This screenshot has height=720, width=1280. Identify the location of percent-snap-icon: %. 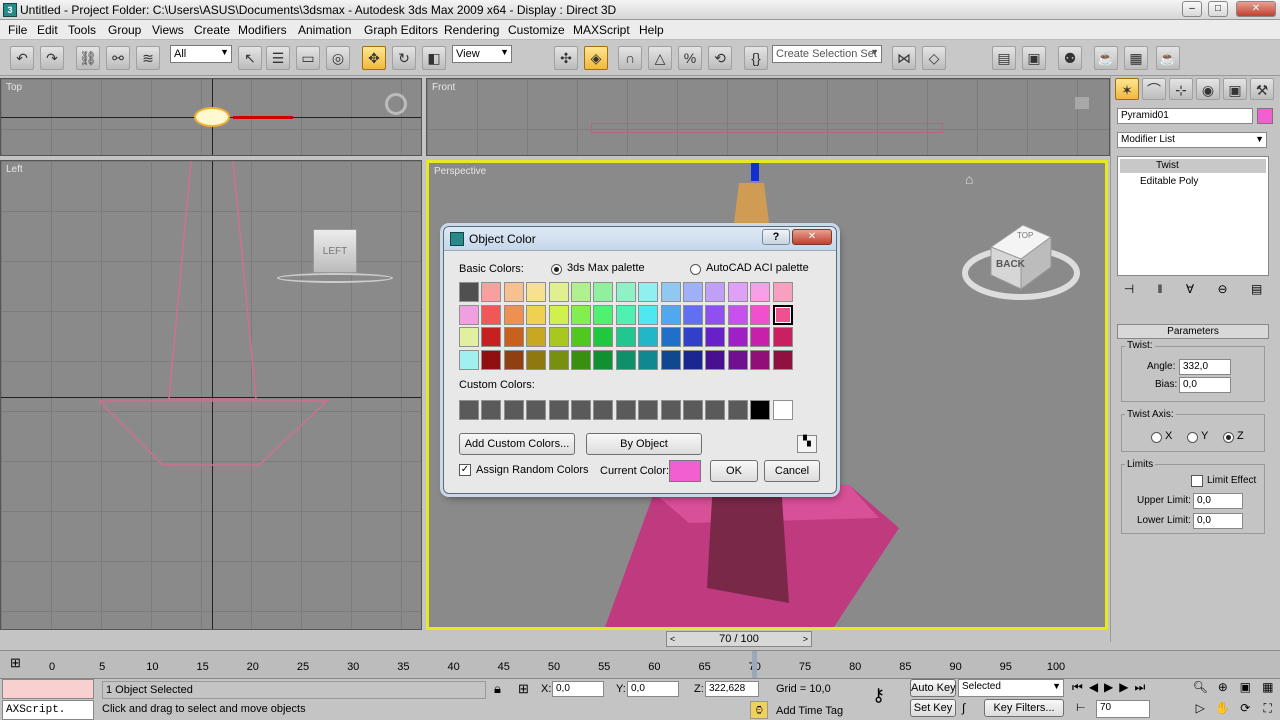
(690, 58).